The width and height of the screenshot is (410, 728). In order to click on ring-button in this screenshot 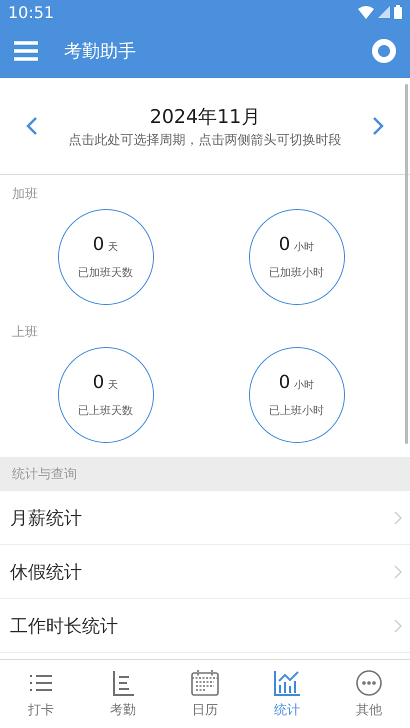, I will do `click(384, 51)`.